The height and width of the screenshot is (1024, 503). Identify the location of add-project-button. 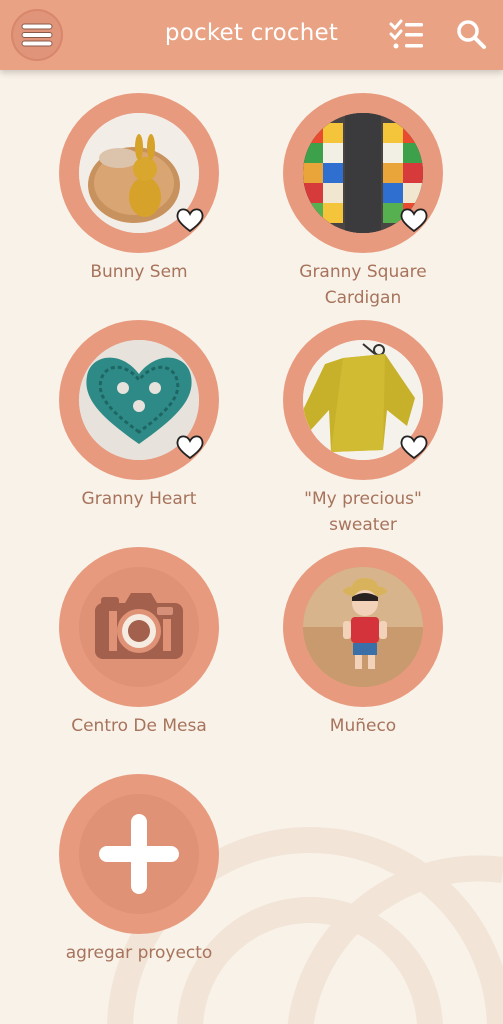
(139, 854).